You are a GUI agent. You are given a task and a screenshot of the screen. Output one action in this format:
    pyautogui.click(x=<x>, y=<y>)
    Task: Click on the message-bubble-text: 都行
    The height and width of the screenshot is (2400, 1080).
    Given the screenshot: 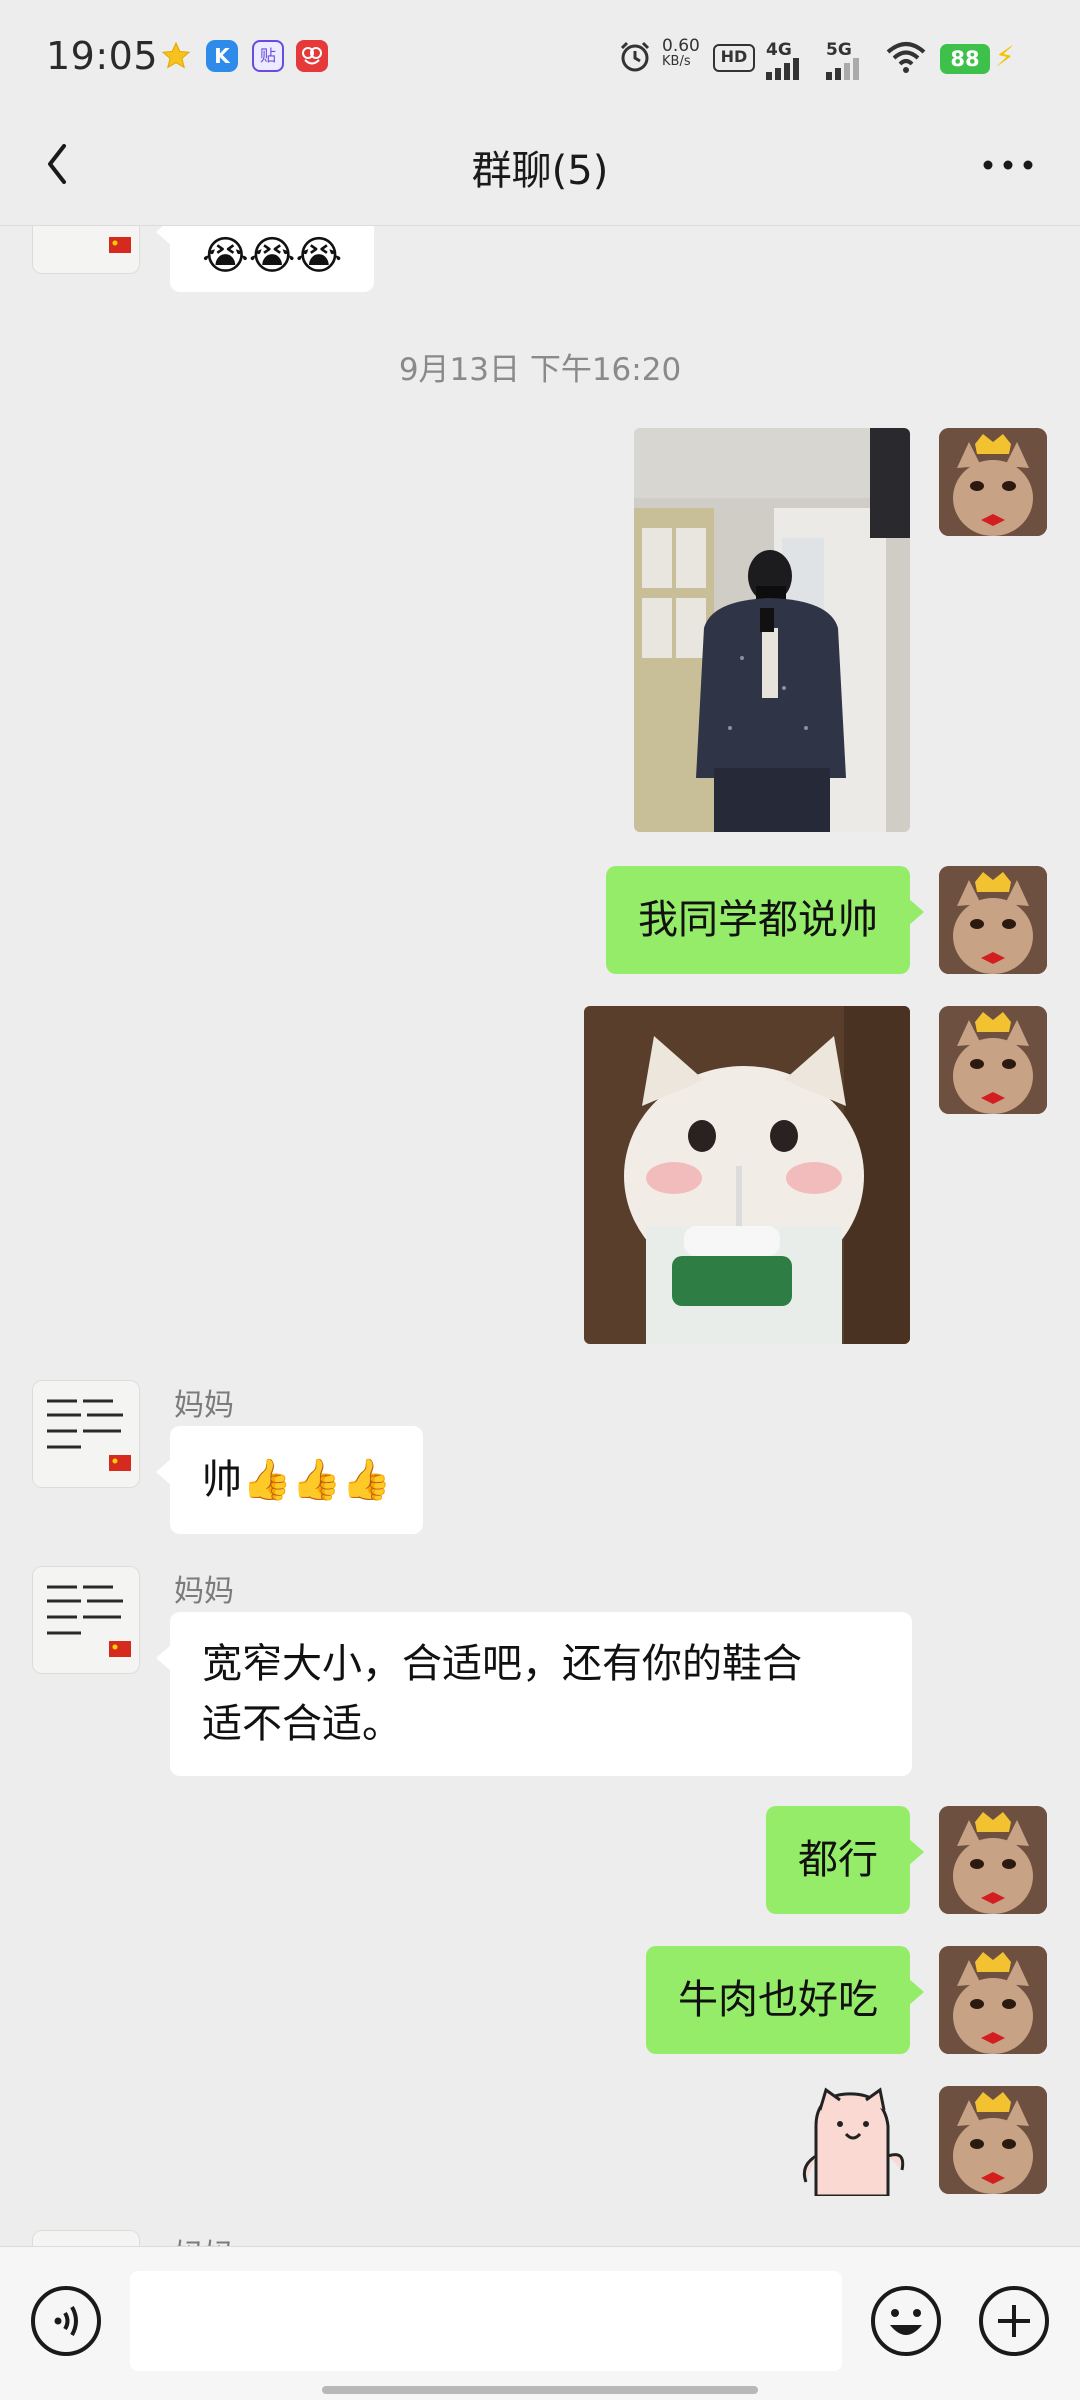 What is the action you would take?
    pyautogui.click(x=845, y=1860)
    